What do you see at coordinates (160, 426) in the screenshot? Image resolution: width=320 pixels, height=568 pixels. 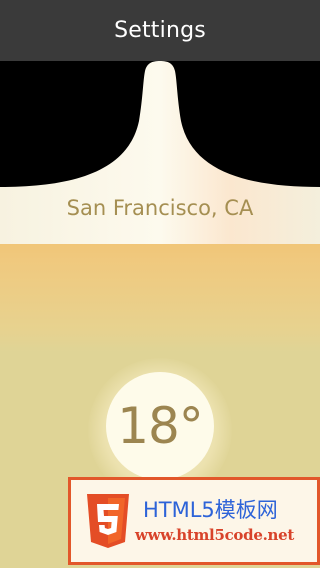 I see `temperature-value: 18°` at bounding box center [160, 426].